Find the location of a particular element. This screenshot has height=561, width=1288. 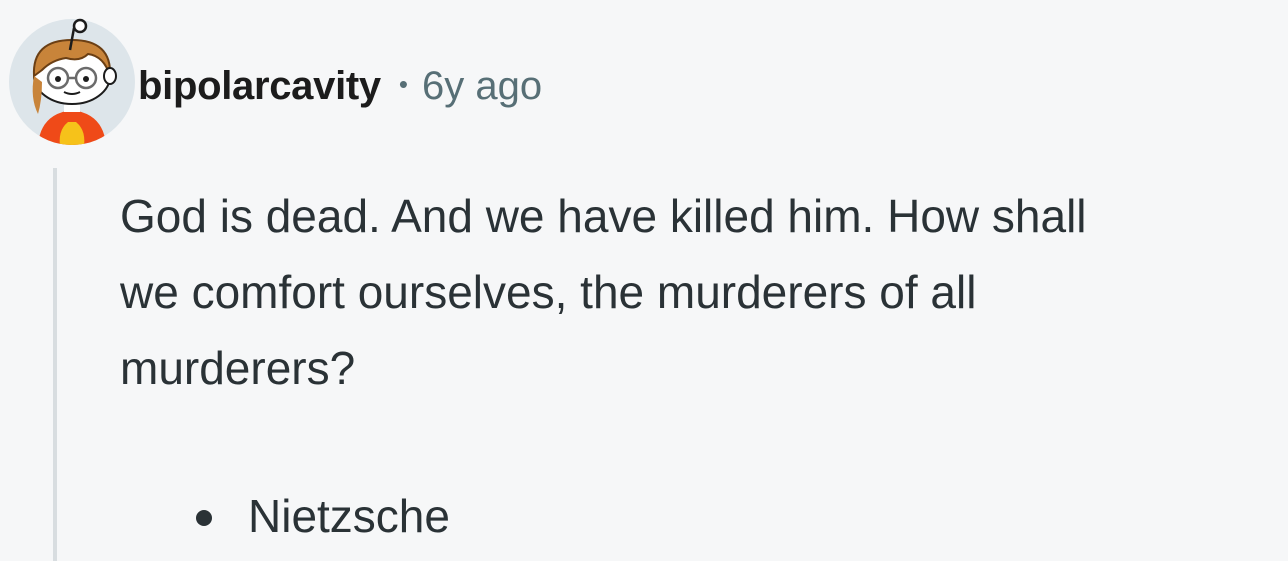

comment-bullet-list: Nietzsche is located at coordinates (323, 516).